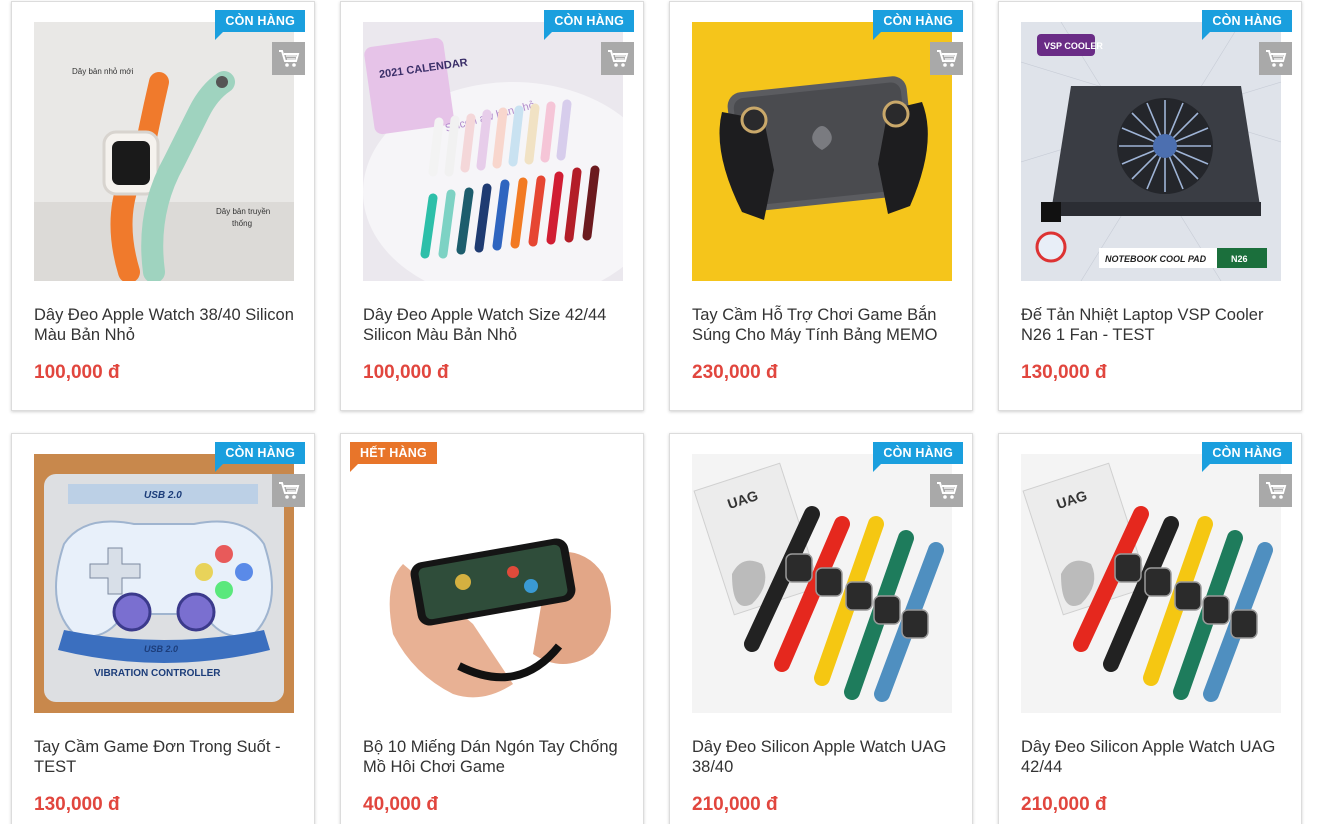 This screenshot has height=824, width=1322. I want to click on product-price: 230,000 đ, so click(735, 372).